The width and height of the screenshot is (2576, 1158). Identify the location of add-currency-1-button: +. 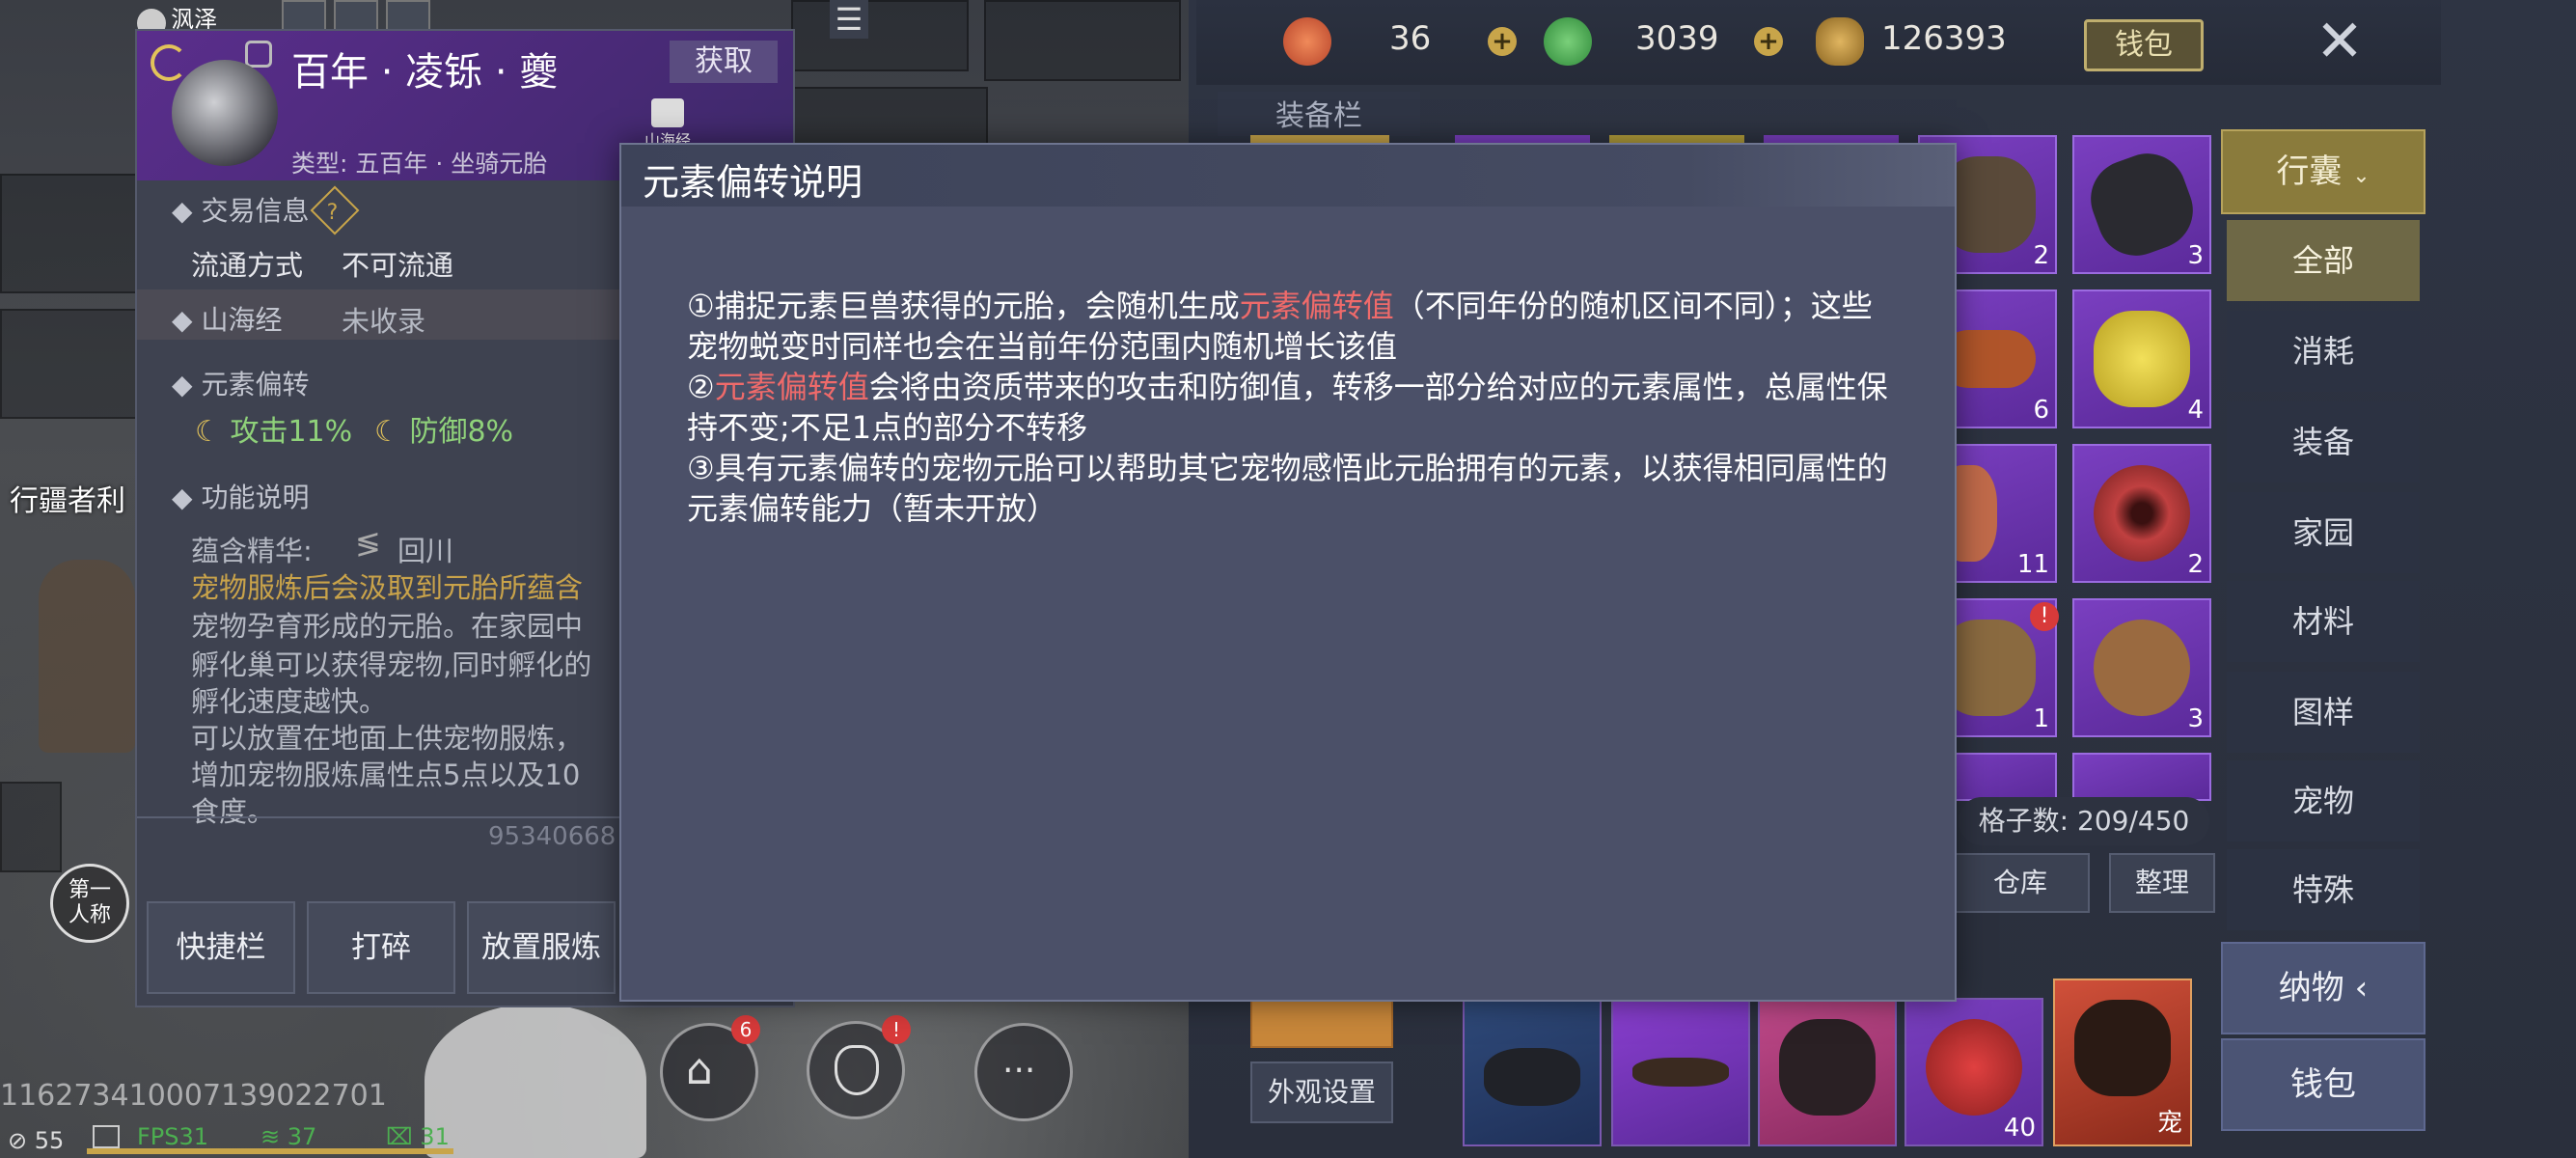
(1502, 41).